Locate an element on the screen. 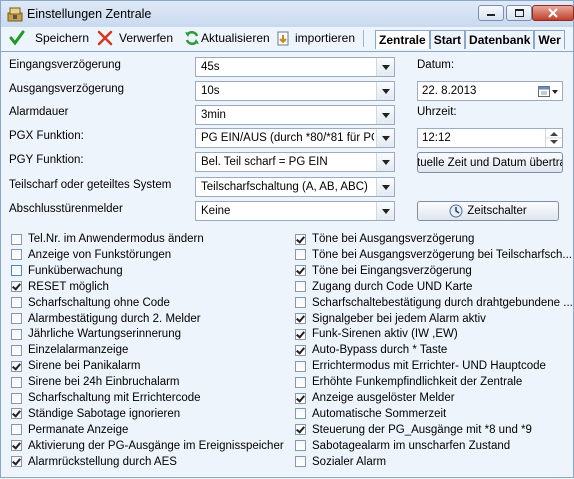 Image resolution: width=574 pixels, height=479 pixels. tab-start: Start is located at coordinates (447, 39).